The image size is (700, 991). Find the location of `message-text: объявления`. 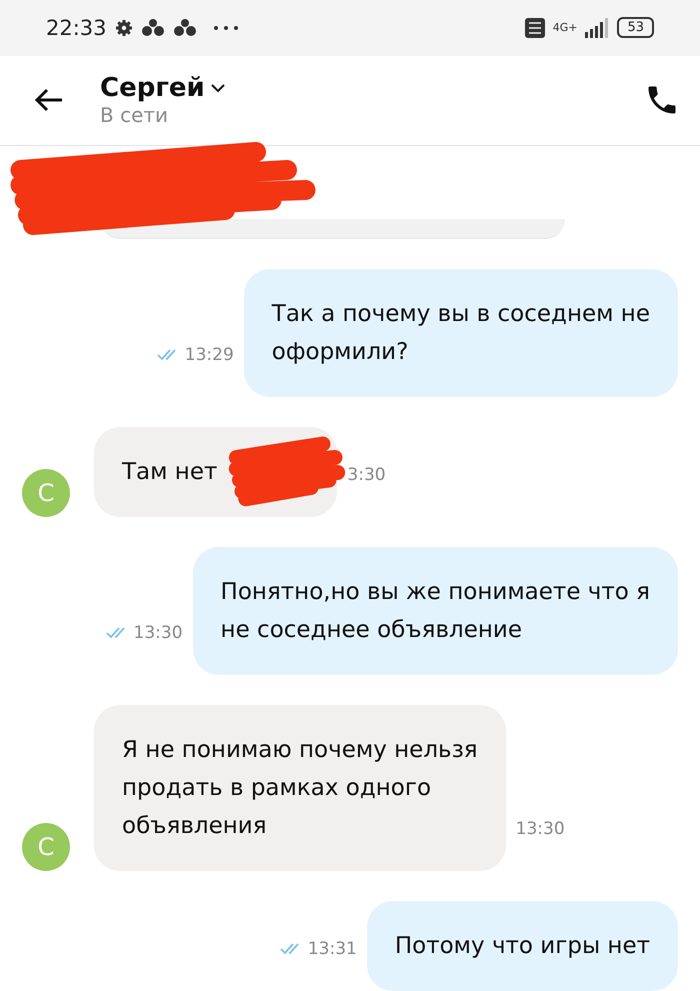

message-text: объявления is located at coordinates (195, 826).